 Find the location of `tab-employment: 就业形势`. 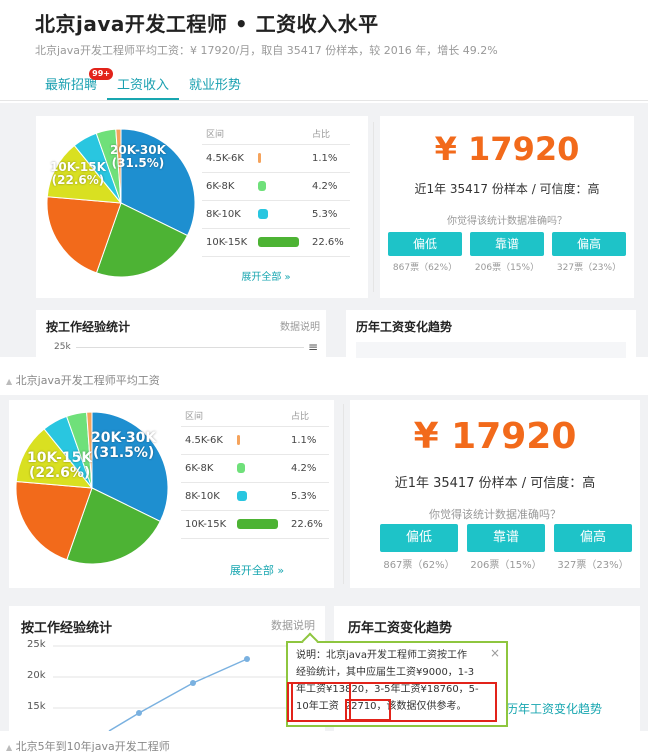

tab-employment: 就业形势 is located at coordinates (215, 87).